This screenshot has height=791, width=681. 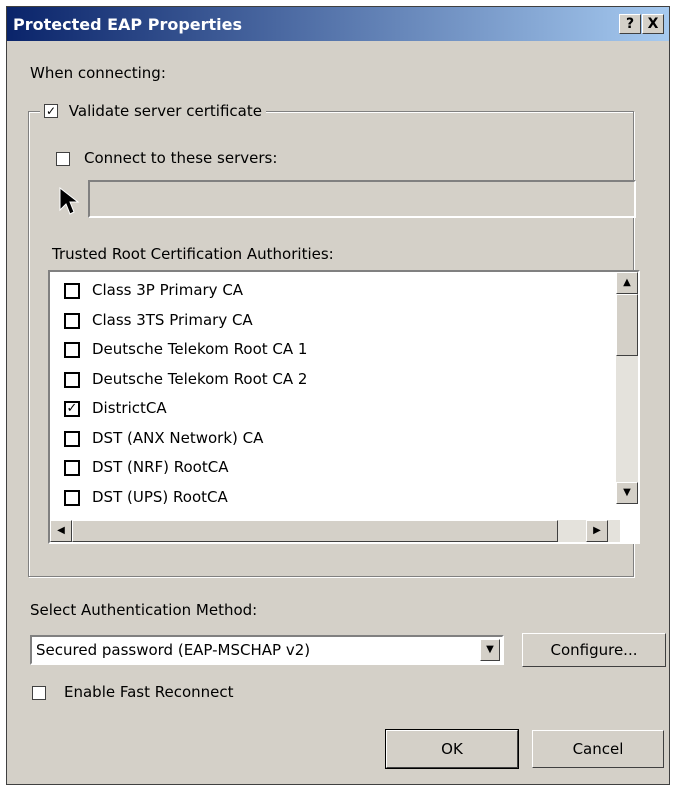 I want to click on ca-label: Class 3TS Primary CA, so click(x=172, y=319).